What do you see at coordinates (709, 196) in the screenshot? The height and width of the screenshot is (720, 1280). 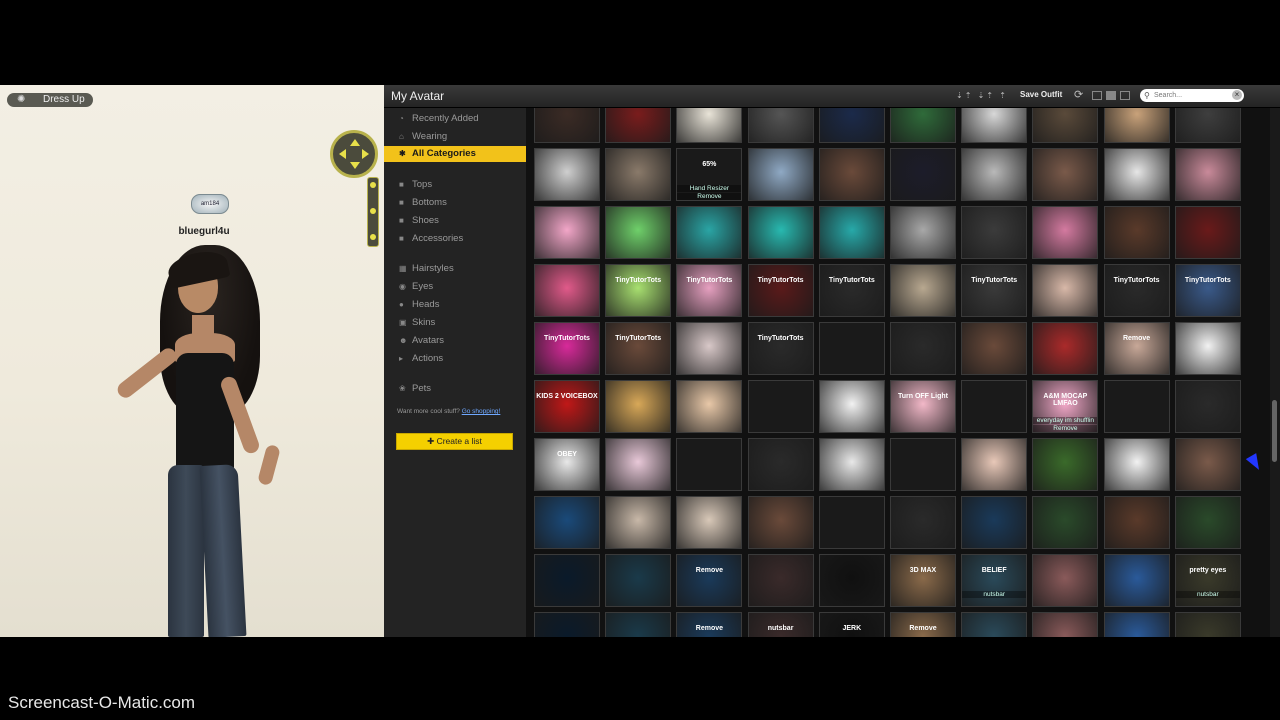 I see `grid-item-remove: Remove` at bounding box center [709, 196].